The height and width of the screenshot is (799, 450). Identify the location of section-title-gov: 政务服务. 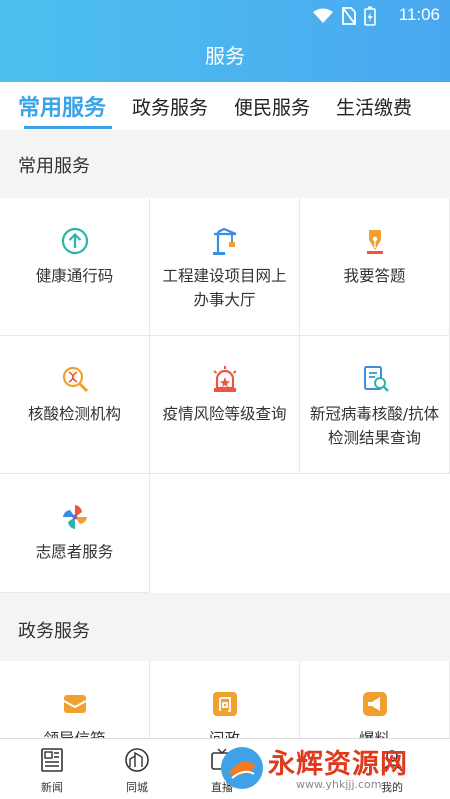
(54, 631).